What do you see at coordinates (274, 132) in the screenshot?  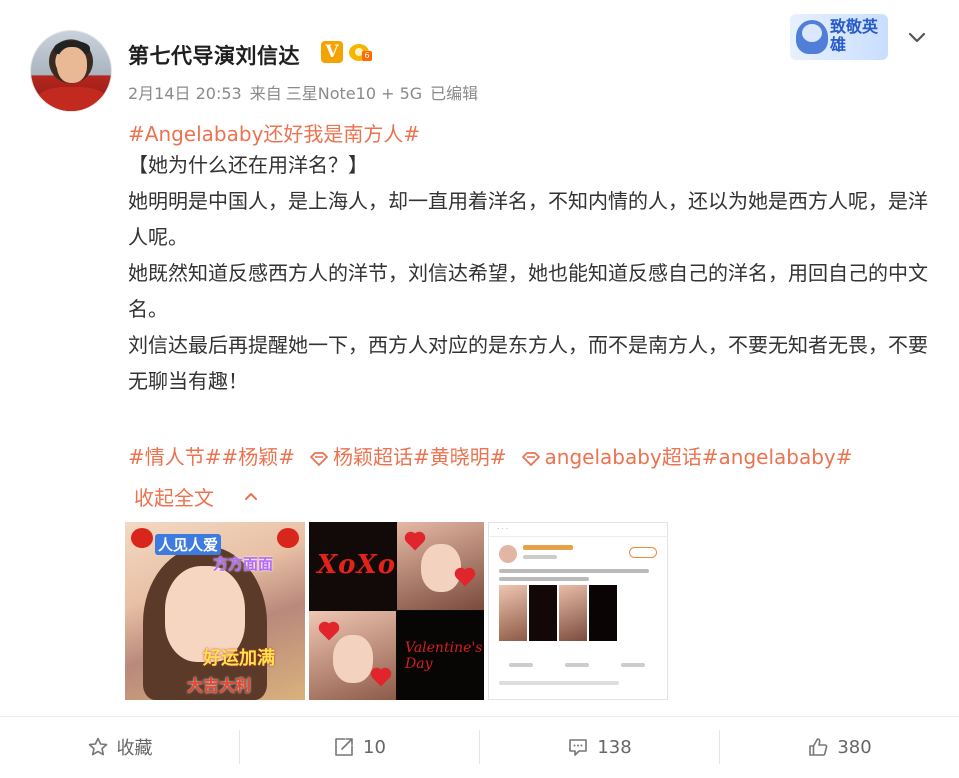 I see `topic-link: #Angelababy还好我是南方人#` at bounding box center [274, 132].